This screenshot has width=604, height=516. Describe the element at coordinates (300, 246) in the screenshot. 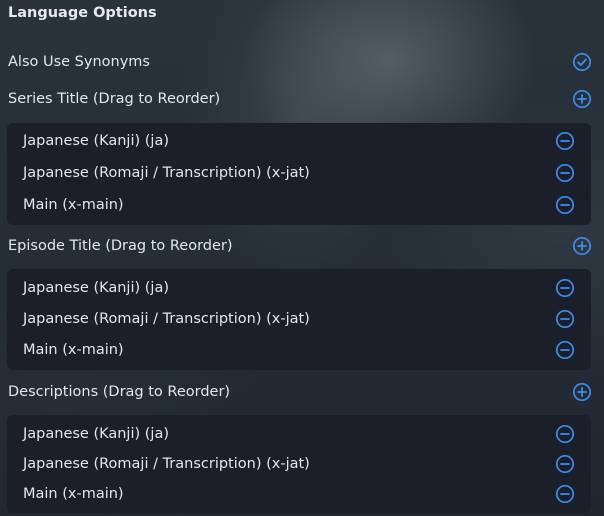

I see `section-header-episode-title: Episode Title (Drag to Reorder)` at that location.